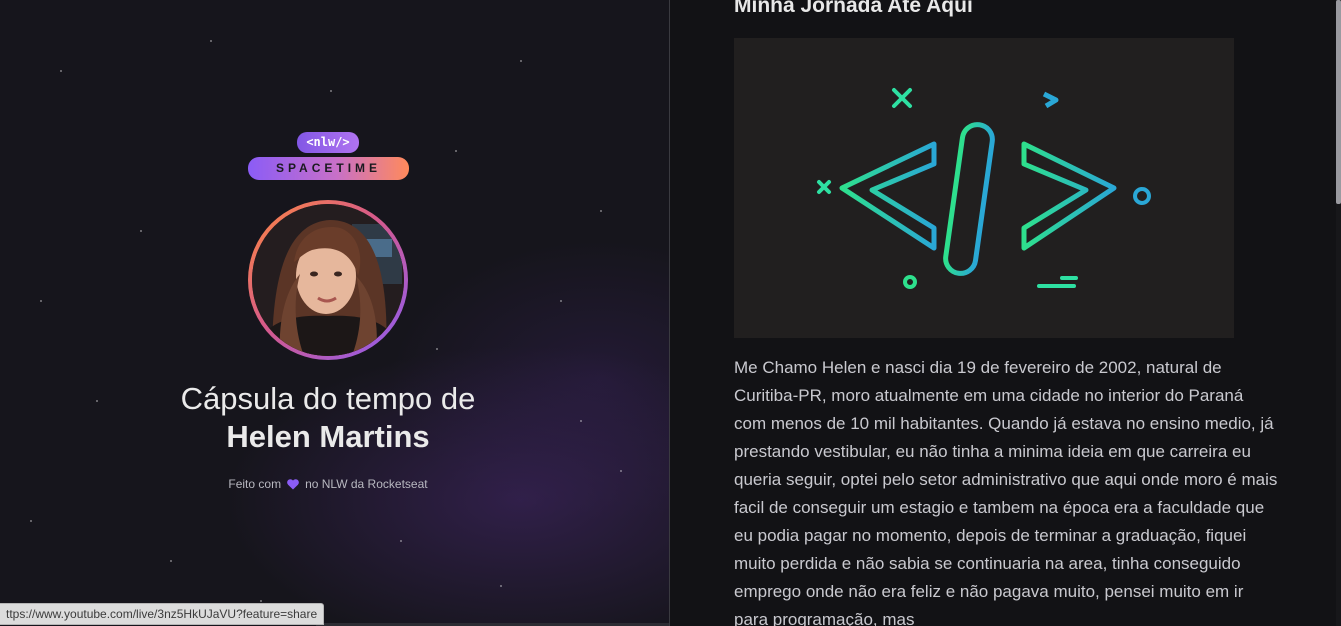  I want to click on code-tag-icon, so click(984, 188).